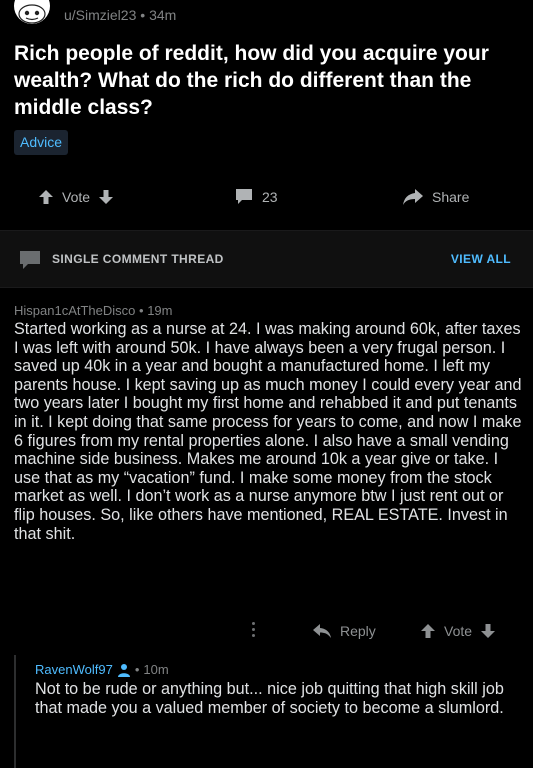  I want to click on view-all-link: VIEW ALL, so click(481, 259).